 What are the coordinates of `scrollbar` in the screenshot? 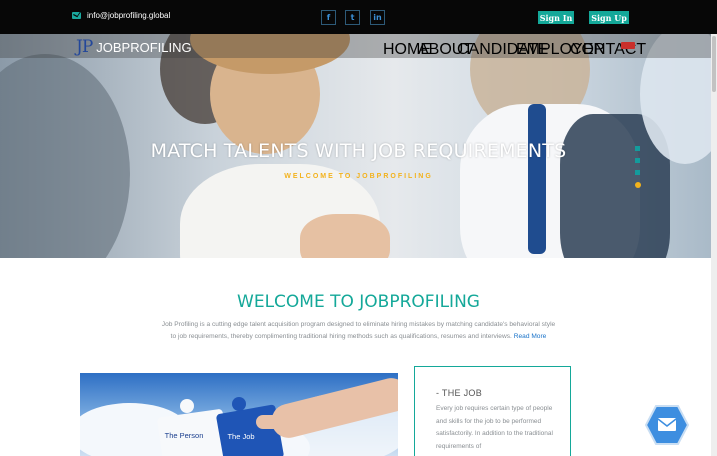 It's located at (714, 245).